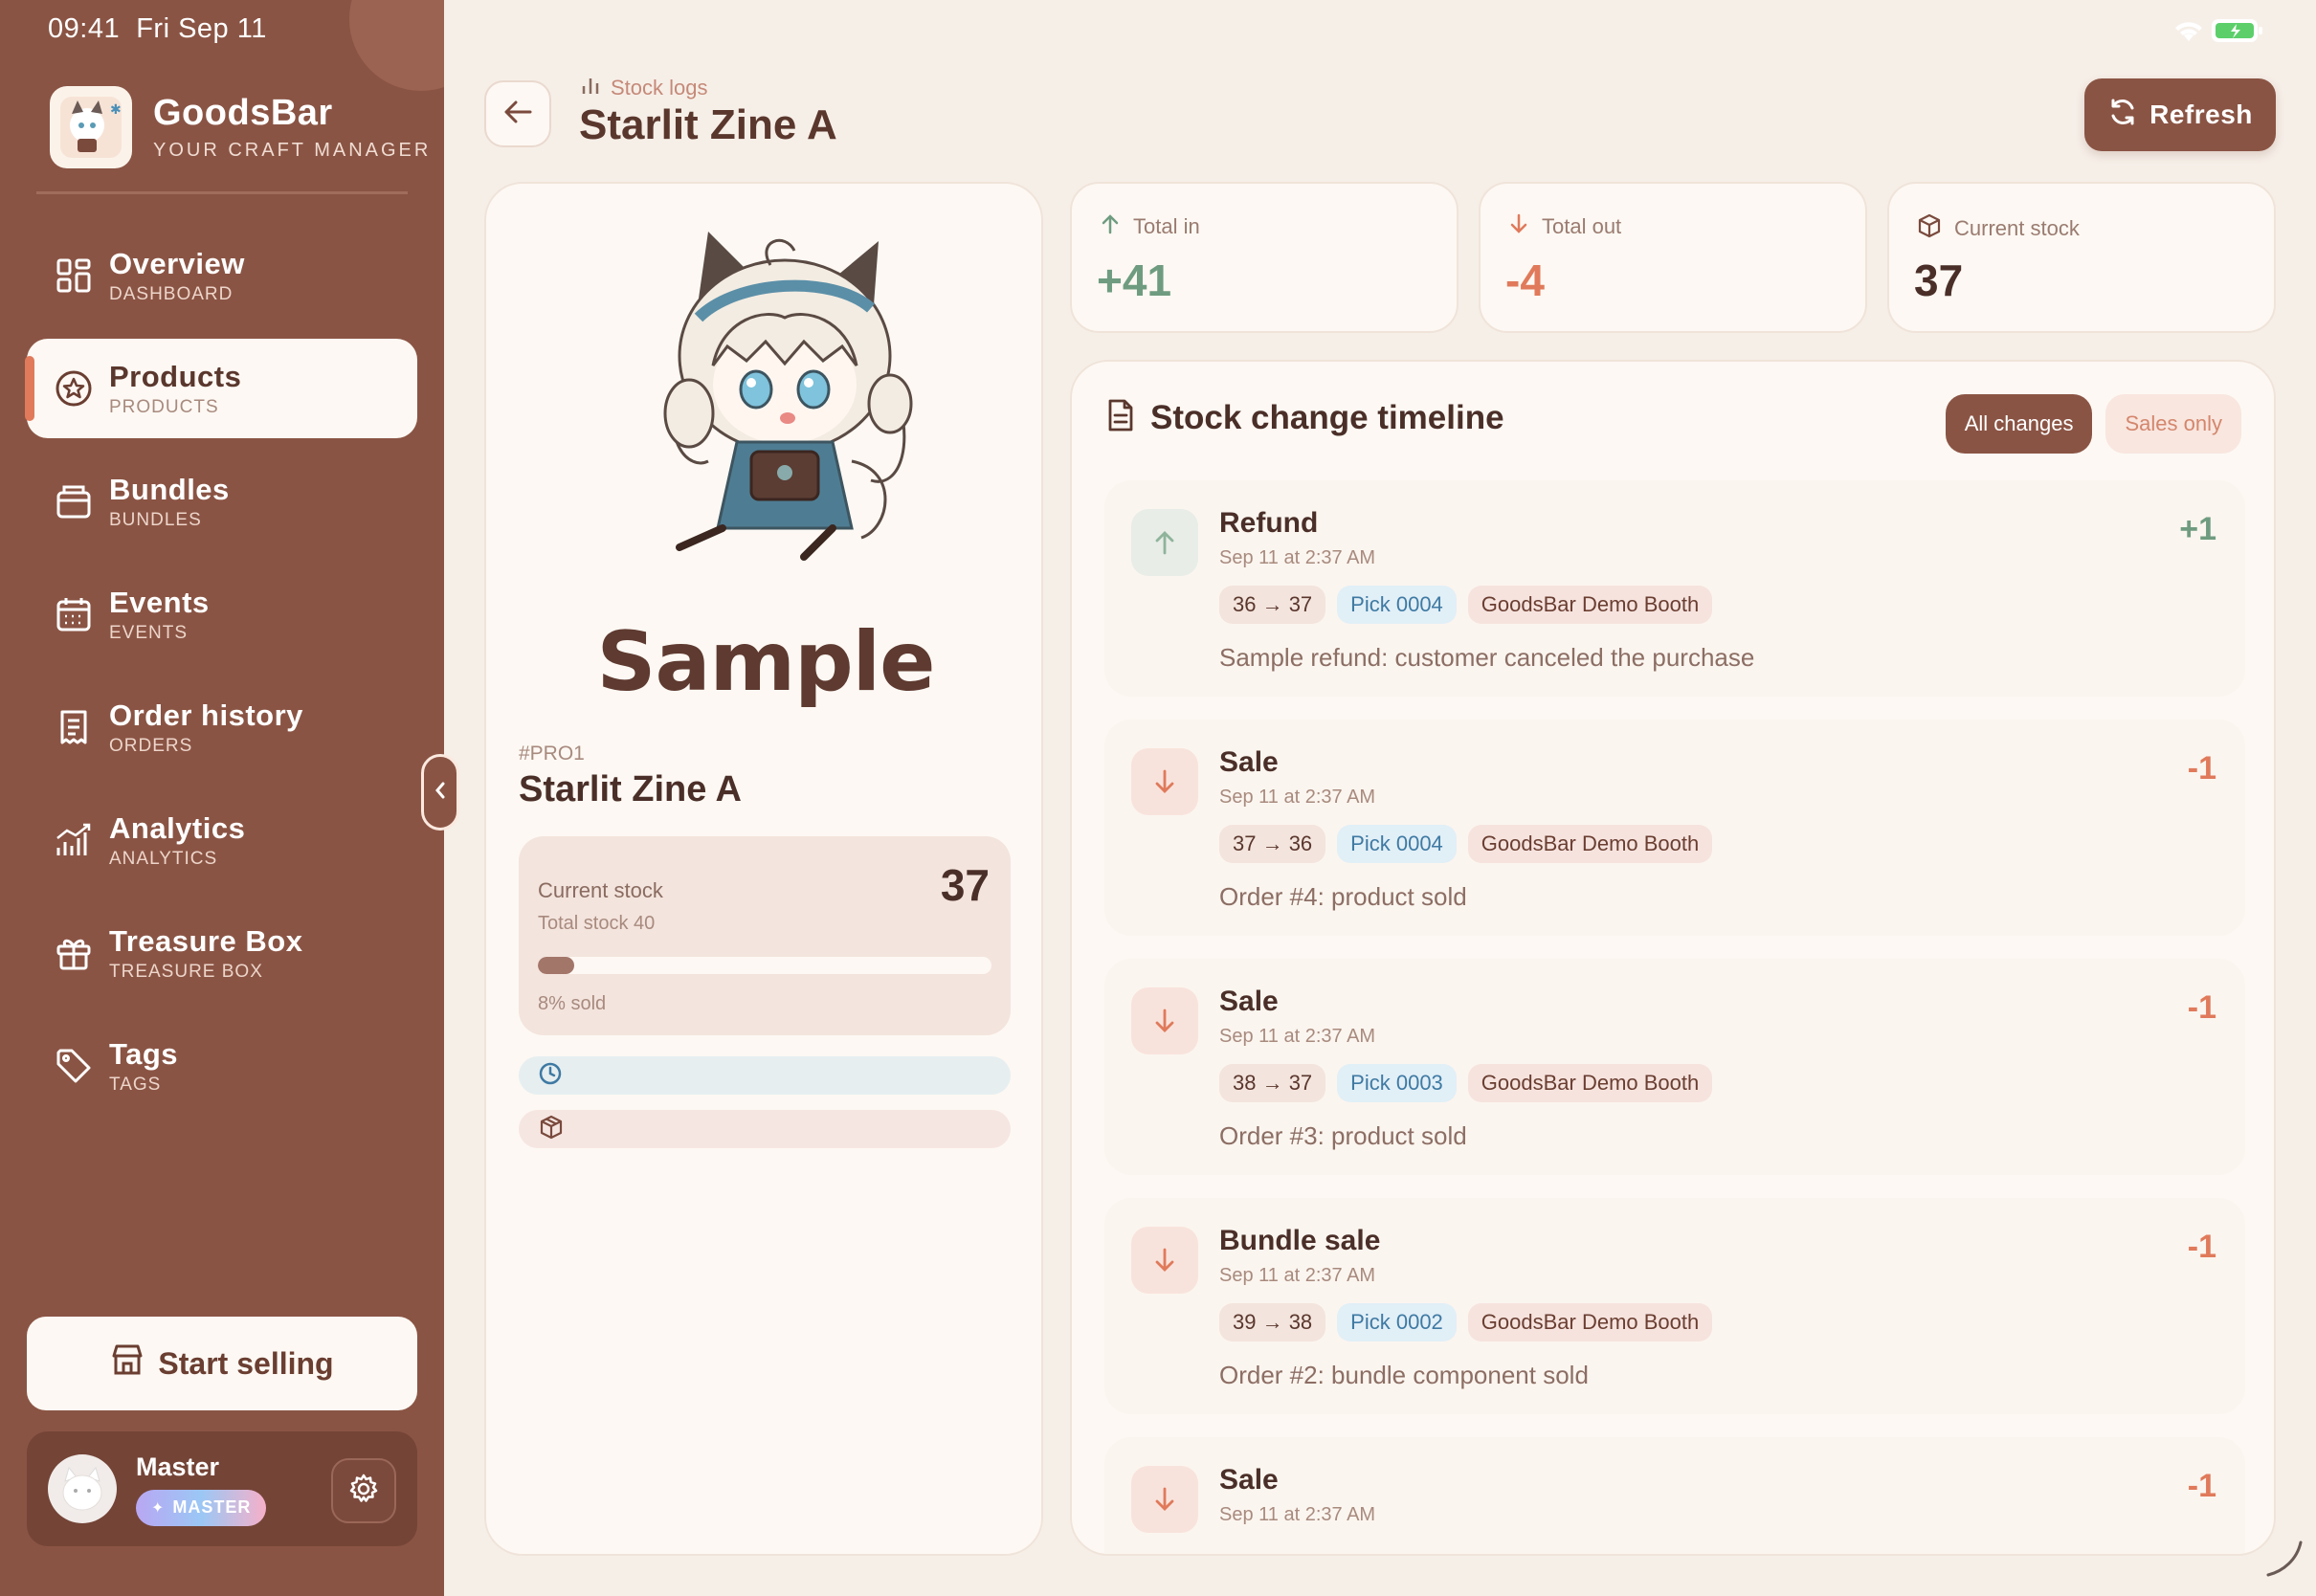  What do you see at coordinates (1264, 257) in the screenshot?
I see `stat-total-in: Total in +41` at bounding box center [1264, 257].